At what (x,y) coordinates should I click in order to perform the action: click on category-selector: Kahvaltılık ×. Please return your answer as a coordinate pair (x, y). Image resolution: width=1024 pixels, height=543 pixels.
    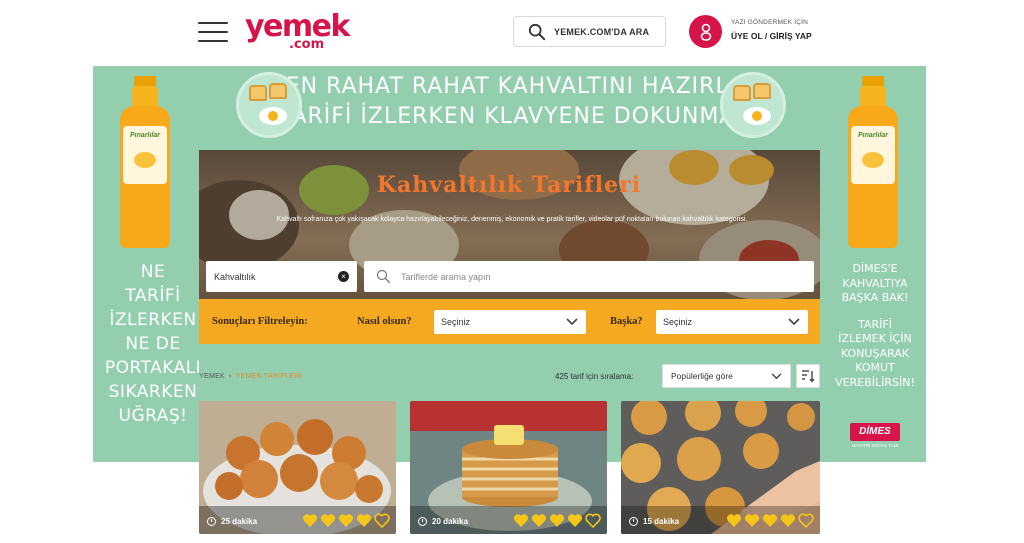
    Looking at the image, I should click on (281, 276).